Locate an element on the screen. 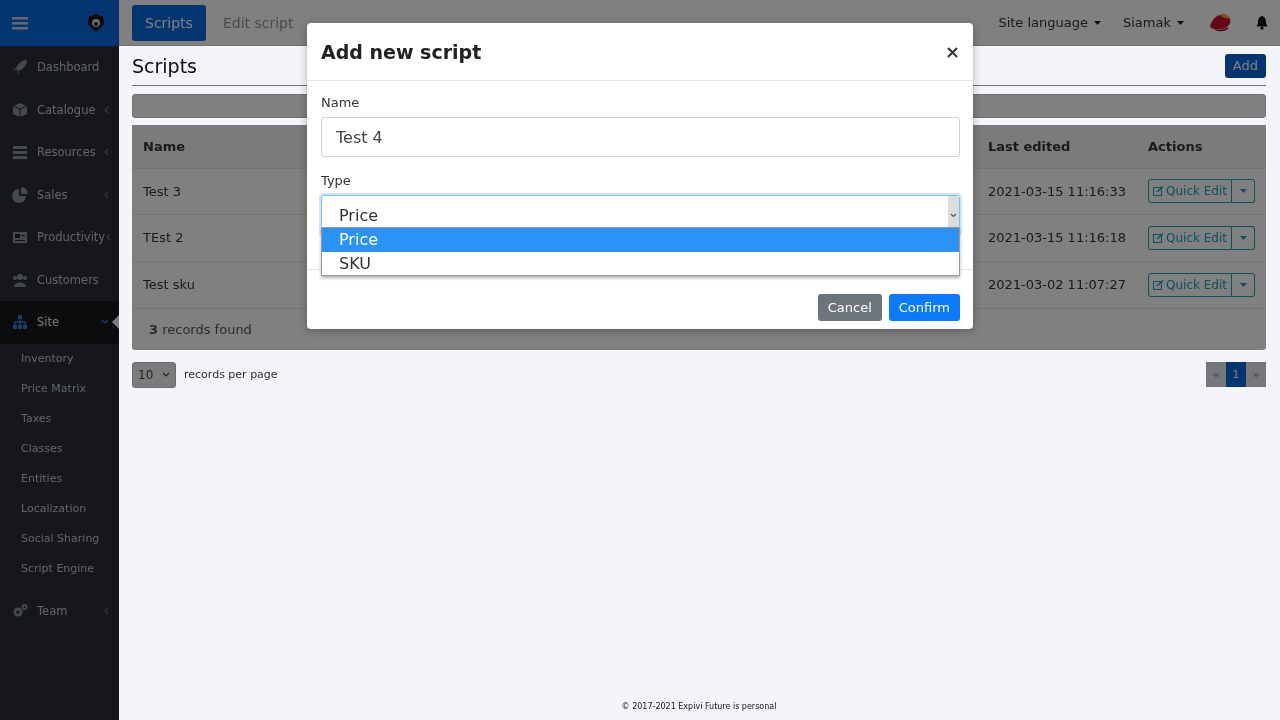  table-cell: 2021-03-02 11:07:27 is located at coordinates (1056, 284).